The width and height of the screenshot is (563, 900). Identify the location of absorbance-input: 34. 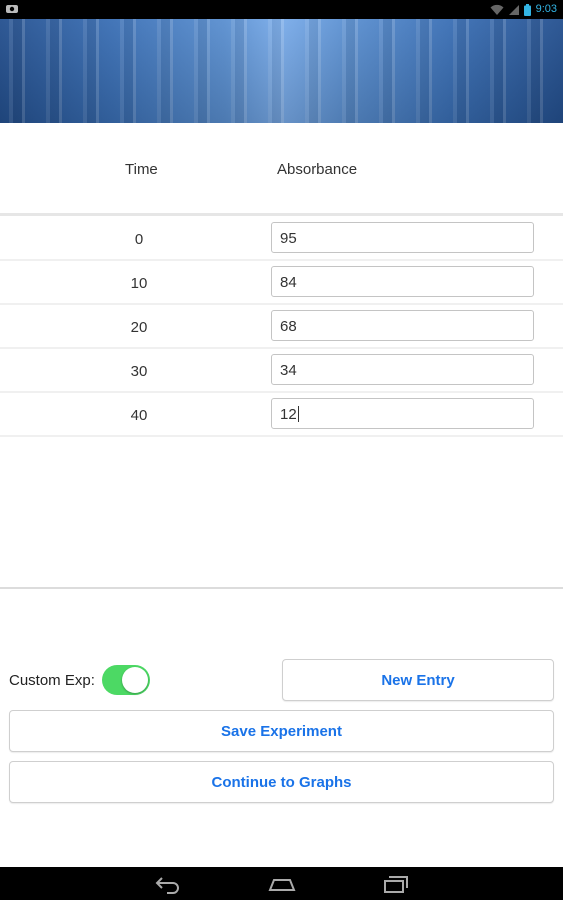
(402, 369).